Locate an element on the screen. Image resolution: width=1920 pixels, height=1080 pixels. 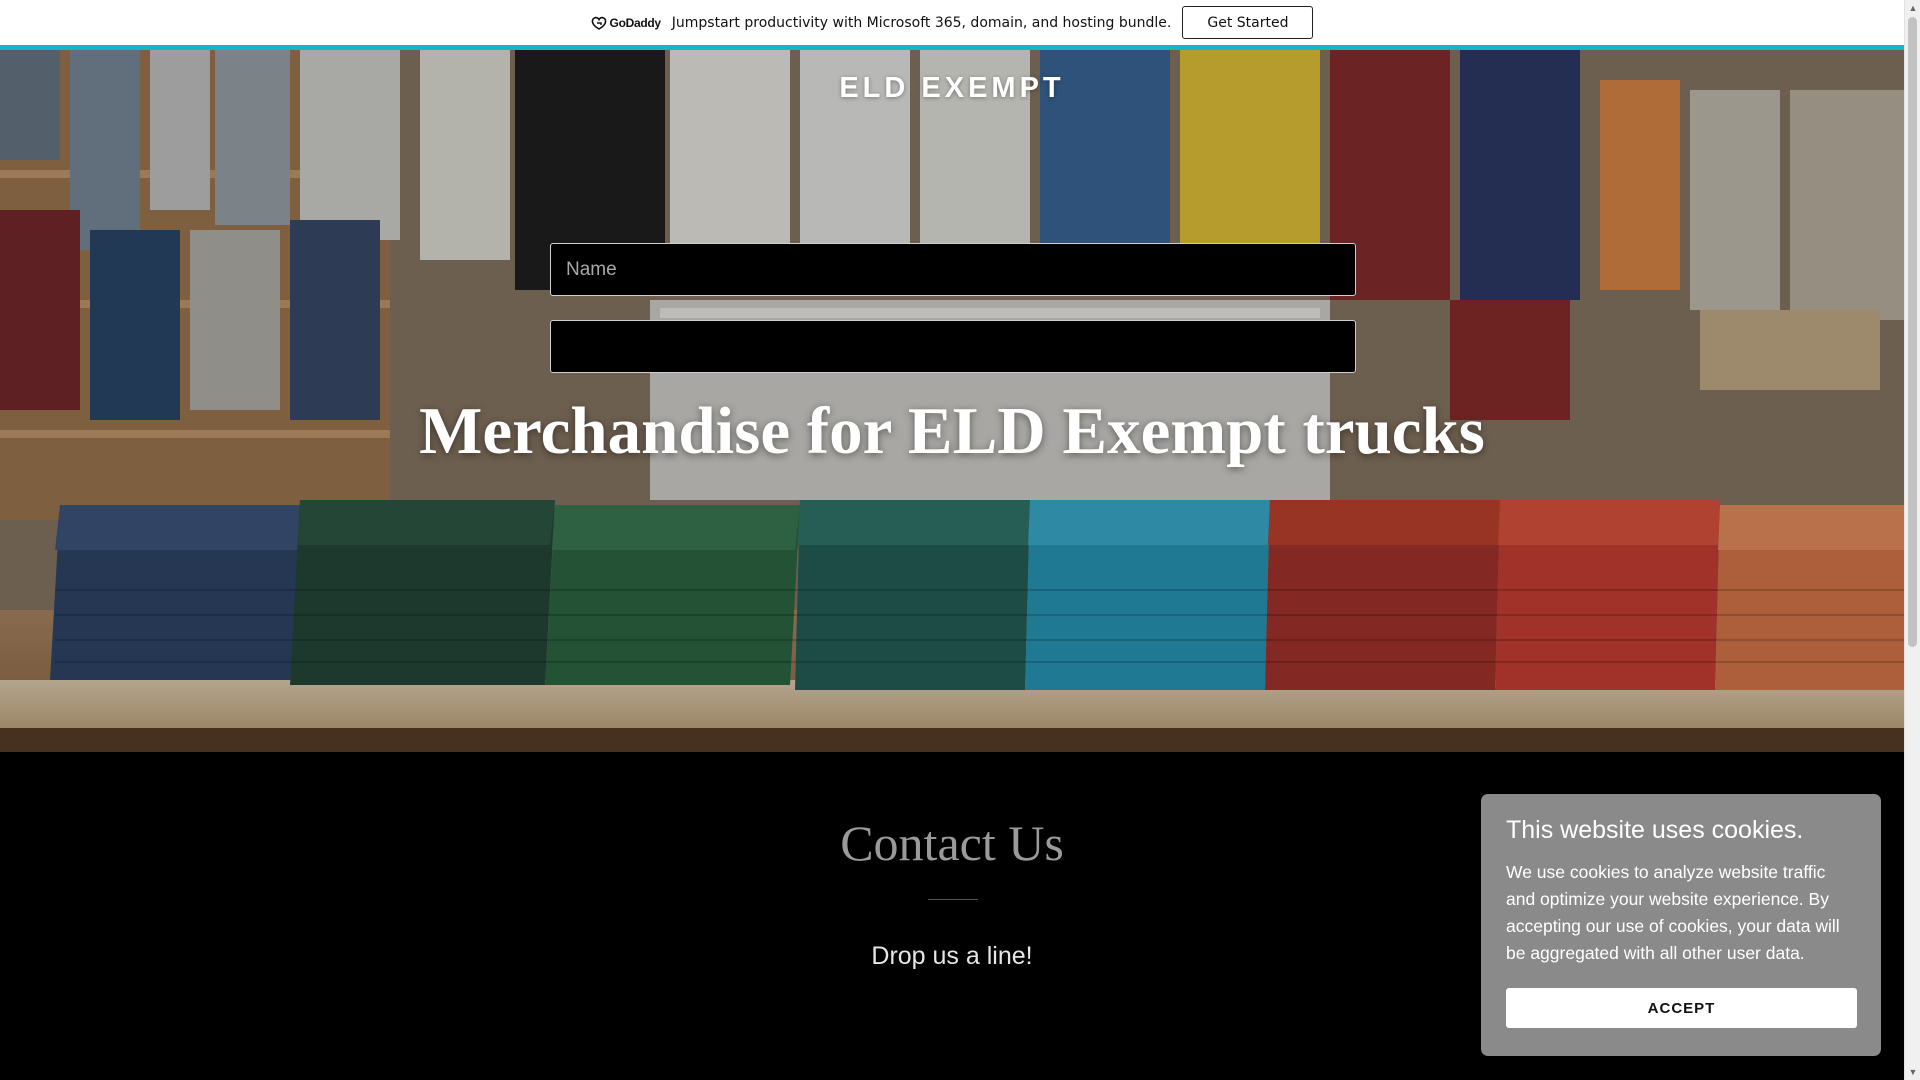
accept-cookies-button: ACCEPT is located at coordinates (1681, 1008).